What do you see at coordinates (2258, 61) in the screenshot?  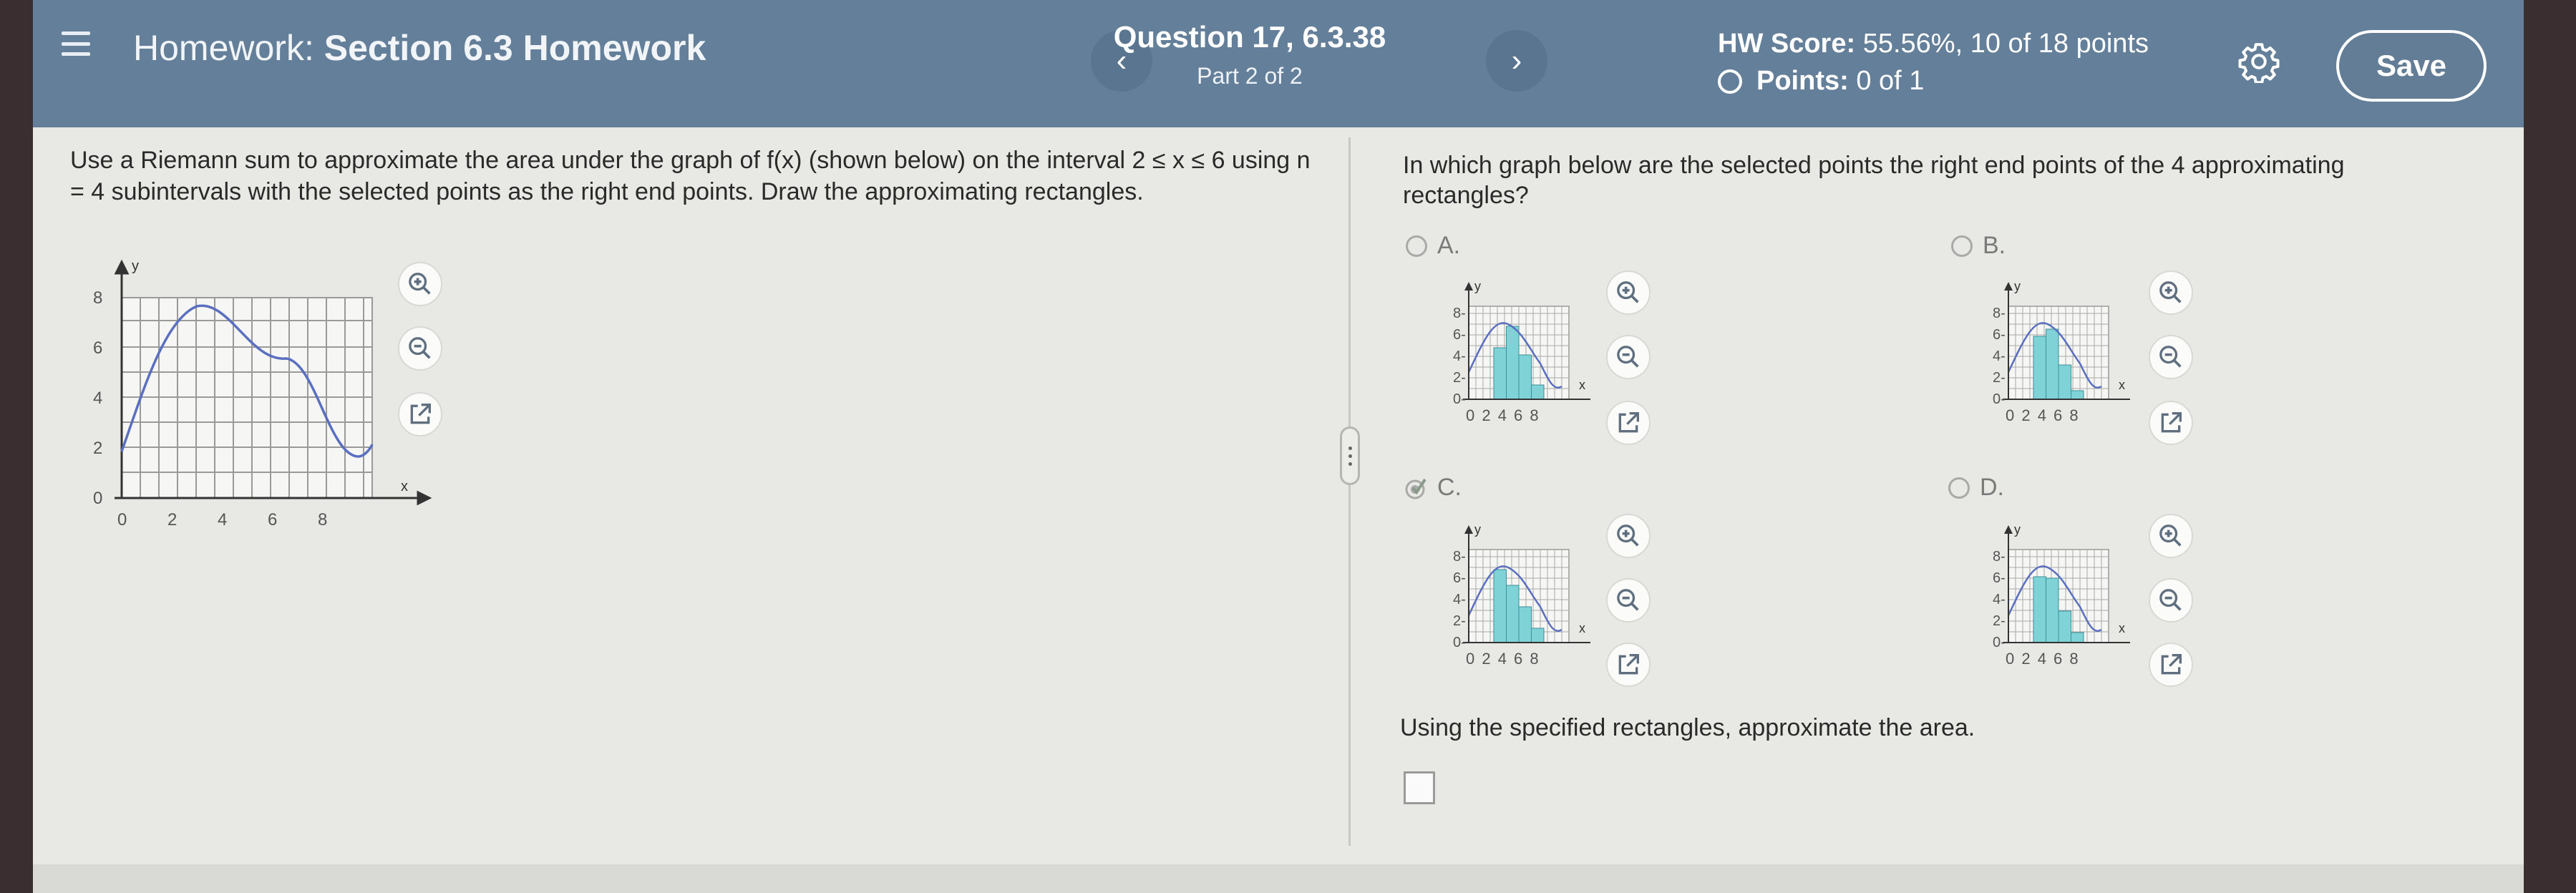 I see `gear-icon` at bounding box center [2258, 61].